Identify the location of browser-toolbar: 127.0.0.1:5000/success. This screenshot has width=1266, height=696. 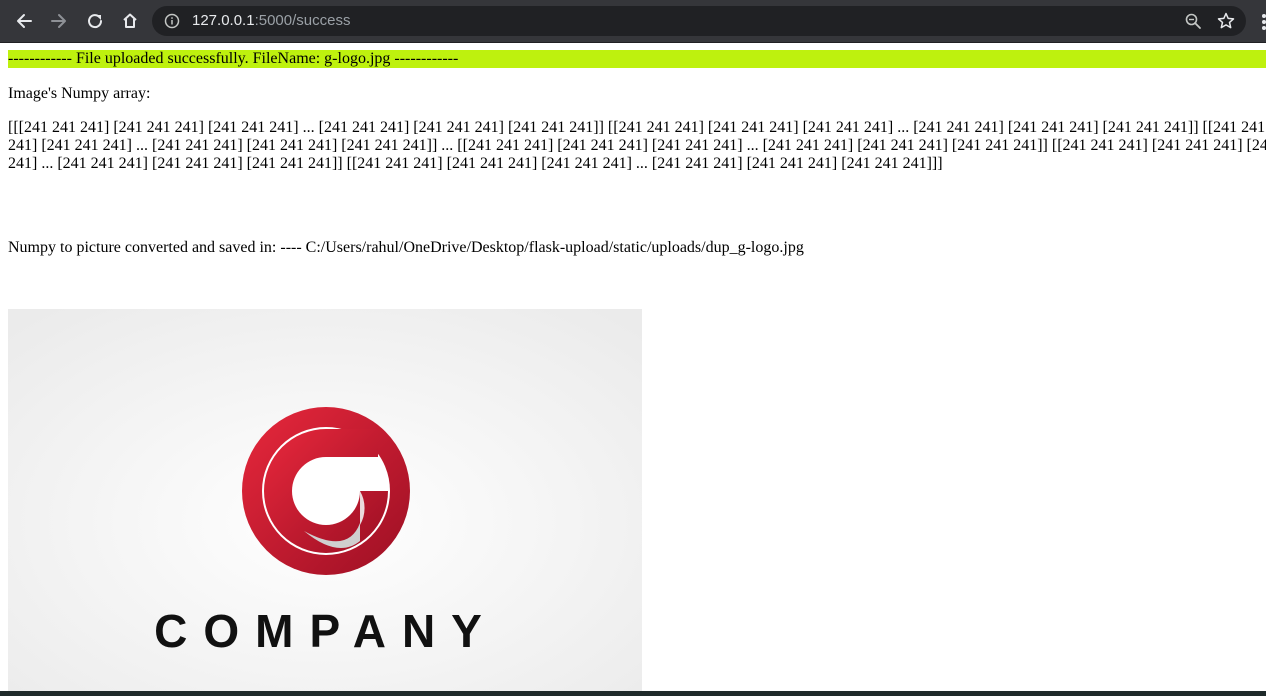
(633, 21).